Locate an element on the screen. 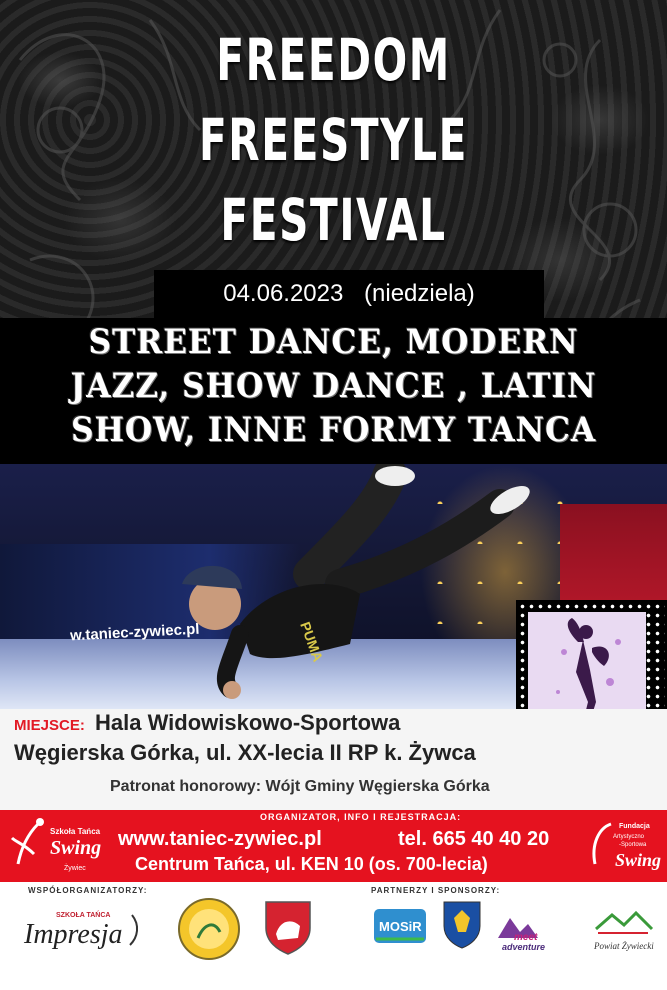 The height and width of the screenshot is (990, 667). powiat-zywiecki-logo: Powiat Żywiecki is located at coordinates (623, 930).